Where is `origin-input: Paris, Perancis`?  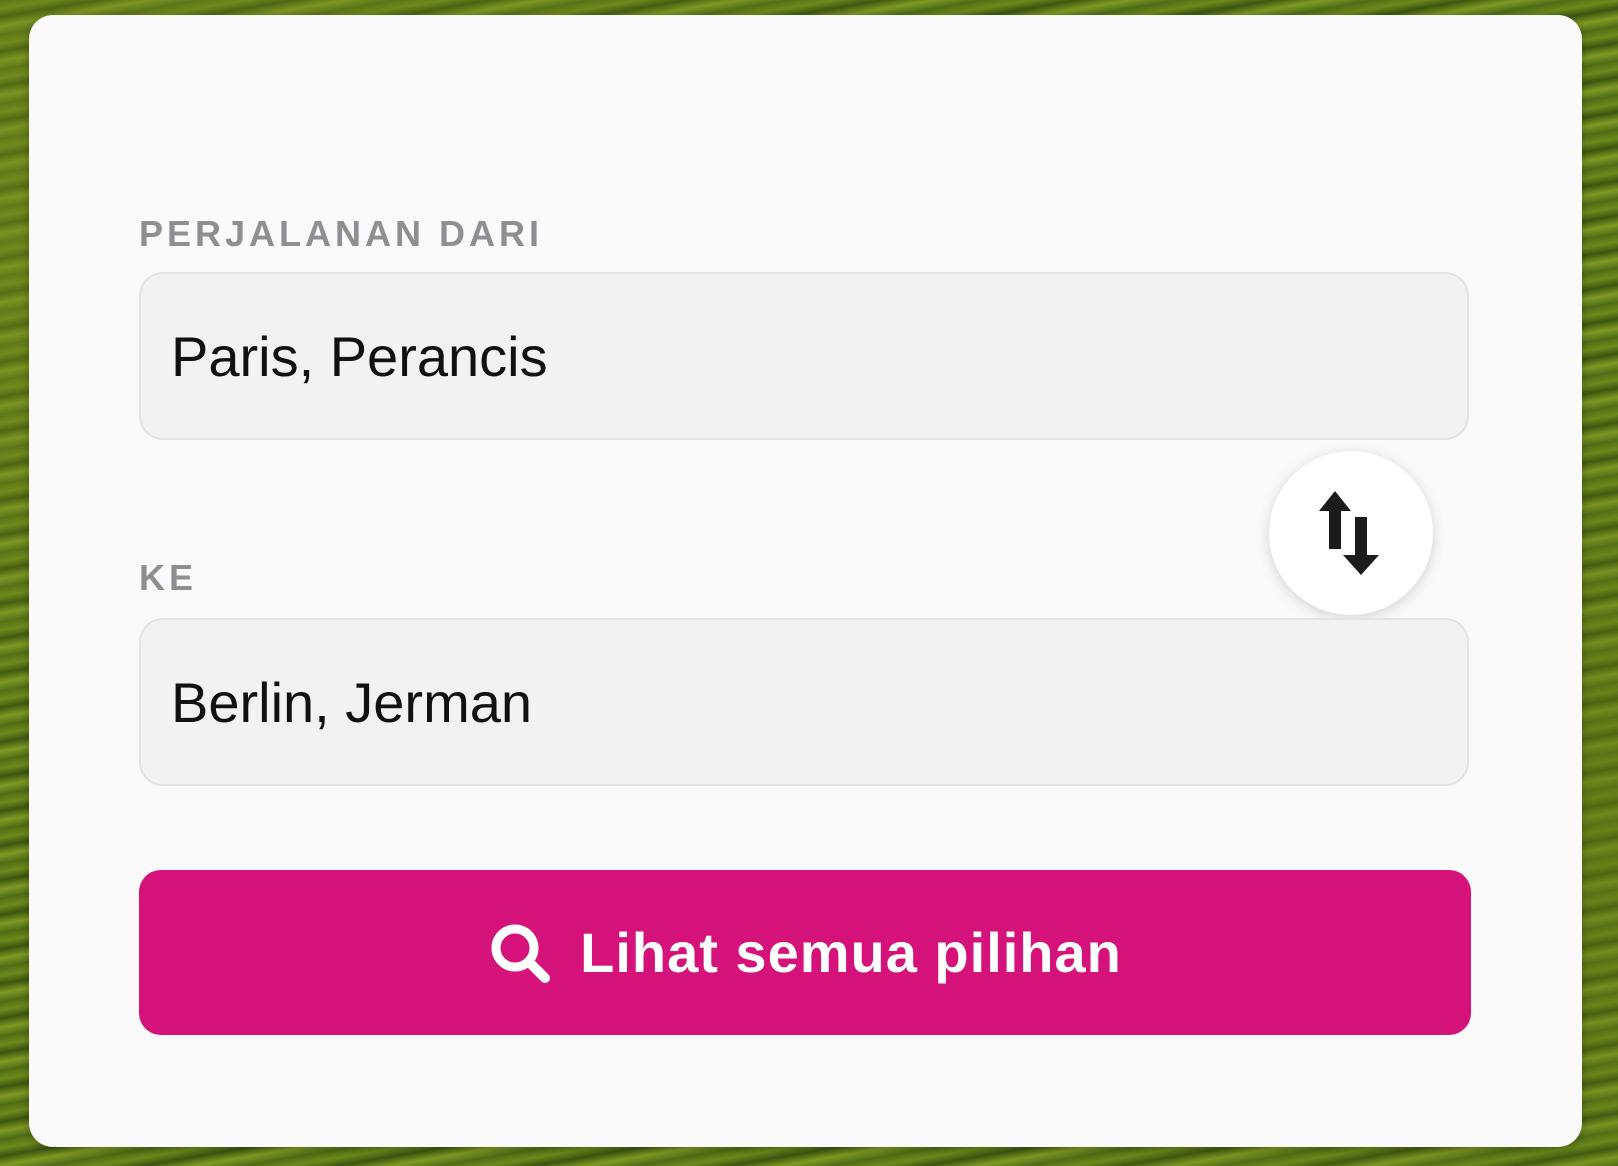
origin-input: Paris, Perancis is located at coordinates (804, 356).